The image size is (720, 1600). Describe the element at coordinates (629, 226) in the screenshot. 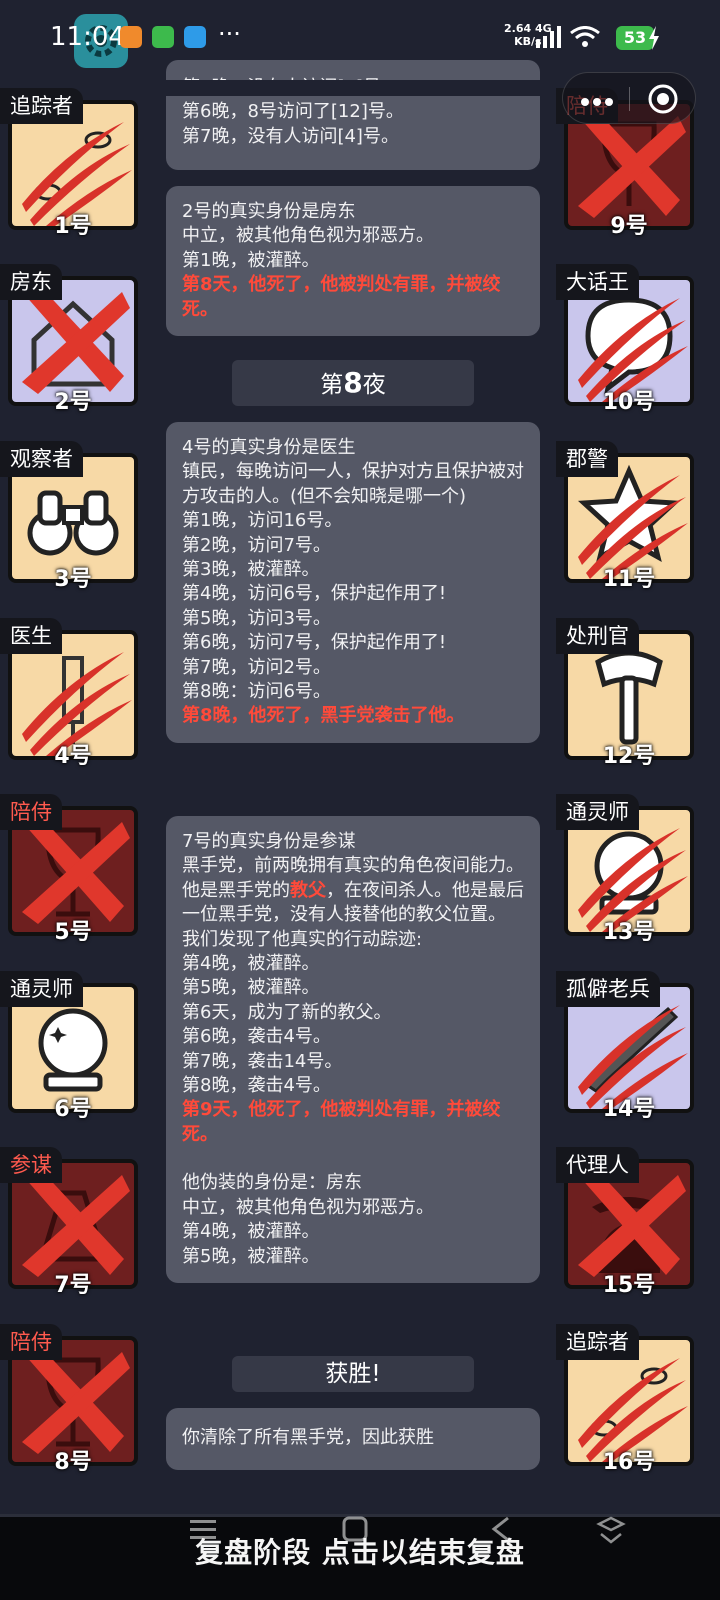

I see `player-number: 9号` at that location.